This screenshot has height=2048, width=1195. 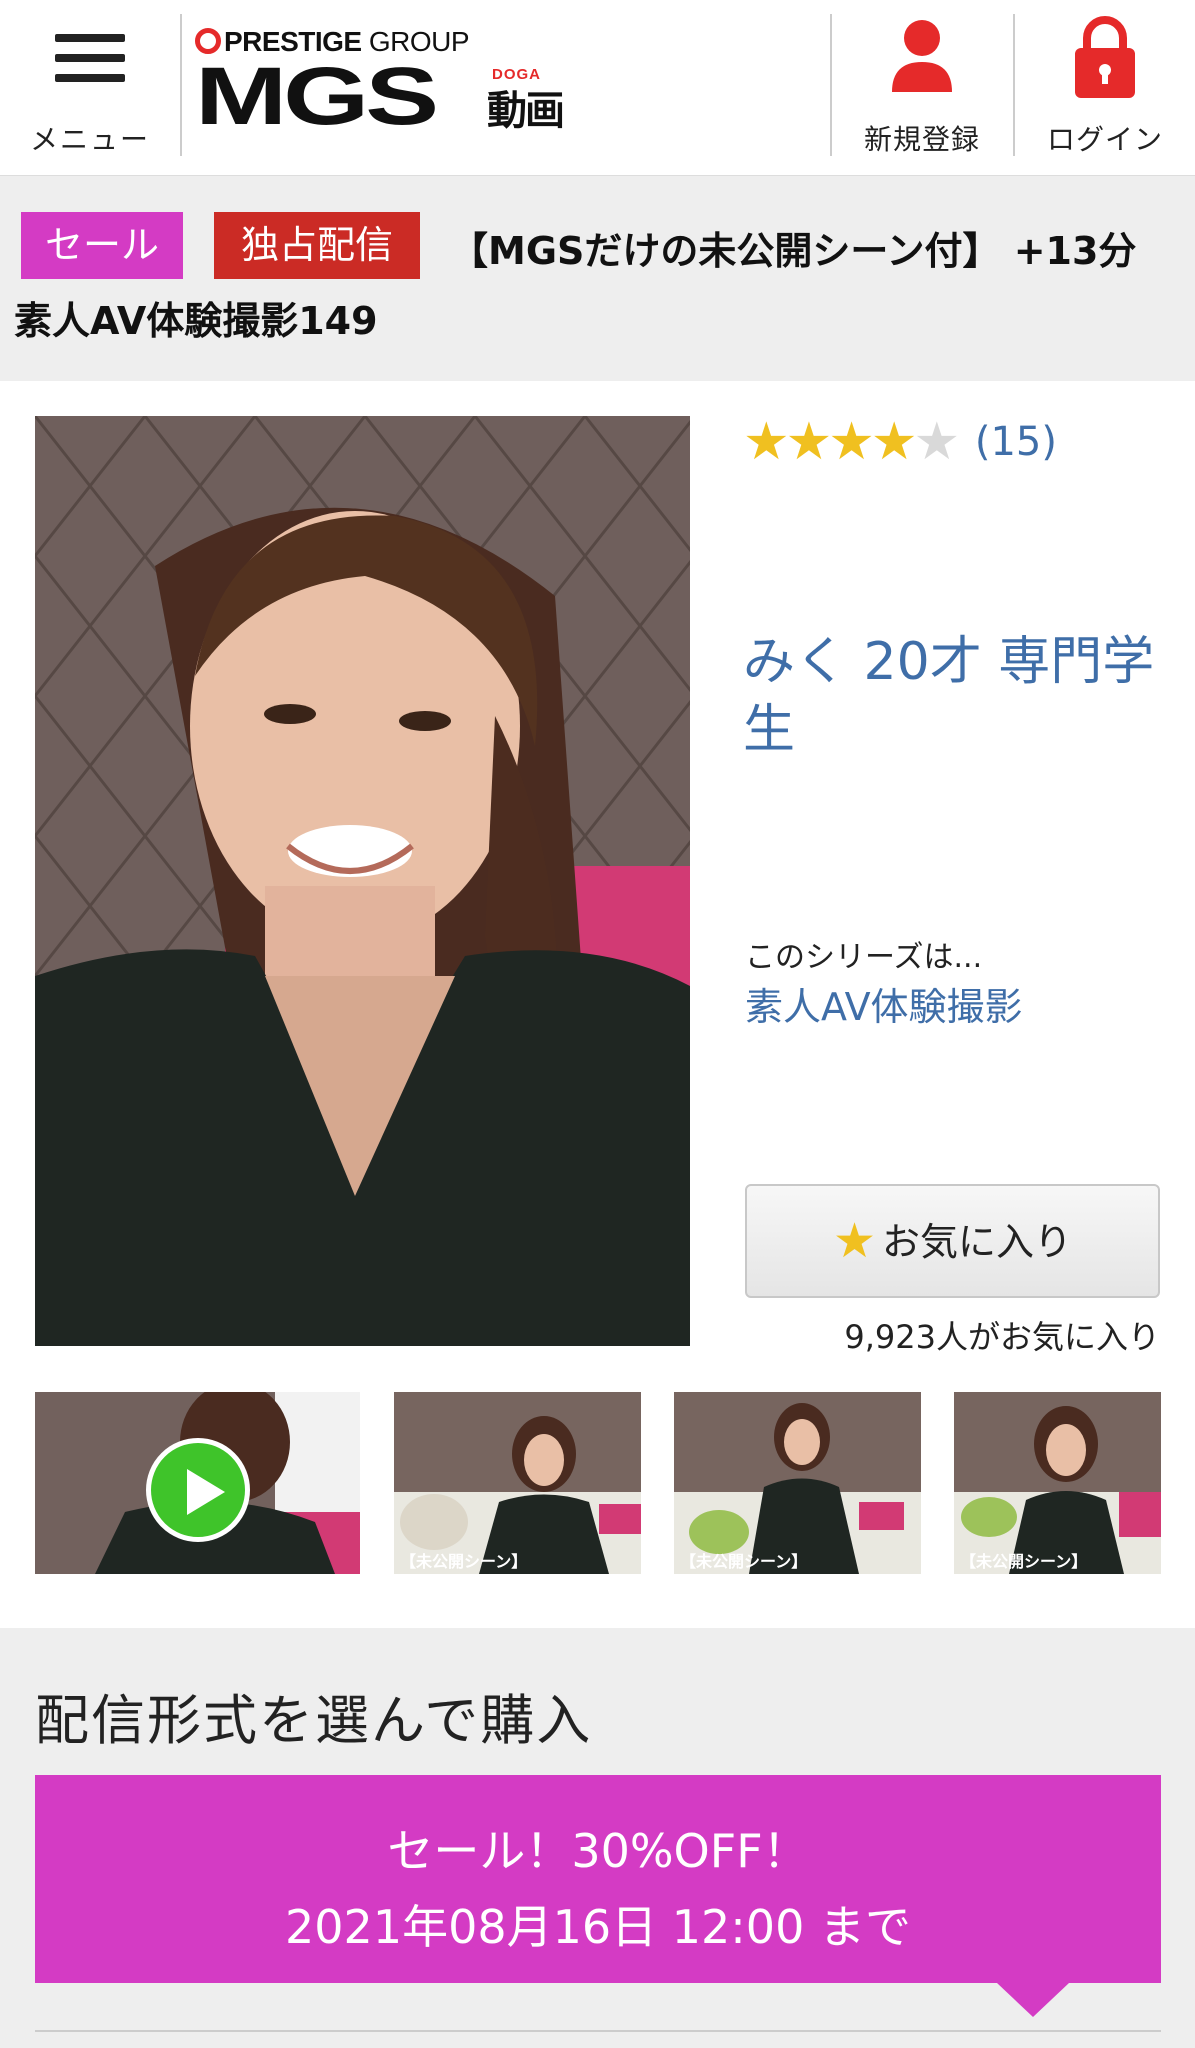 I want to click on sale-discount-text: セール！30%OFF！, so click(x=598, y=1851).